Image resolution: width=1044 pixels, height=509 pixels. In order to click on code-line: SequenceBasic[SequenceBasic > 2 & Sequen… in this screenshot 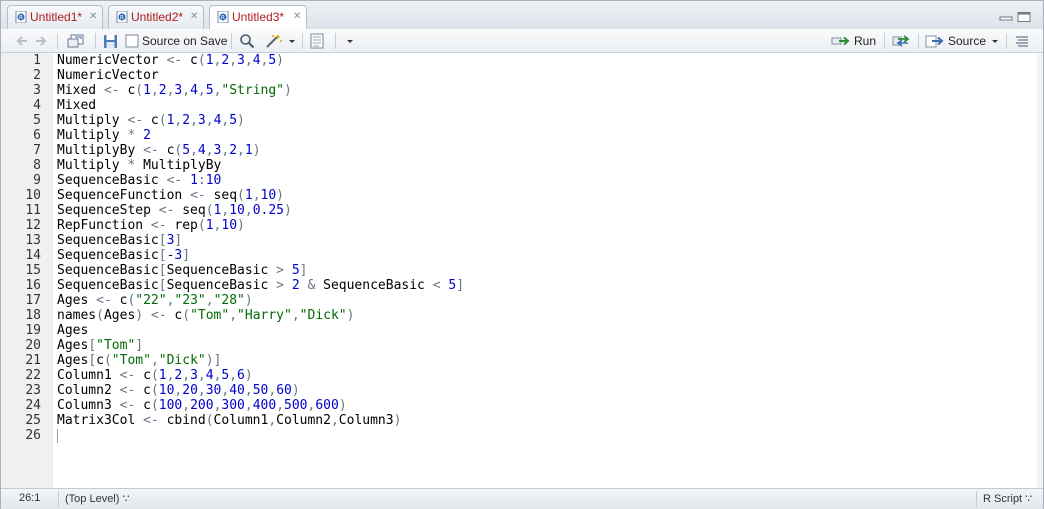, I will do `click(260, 285)`.